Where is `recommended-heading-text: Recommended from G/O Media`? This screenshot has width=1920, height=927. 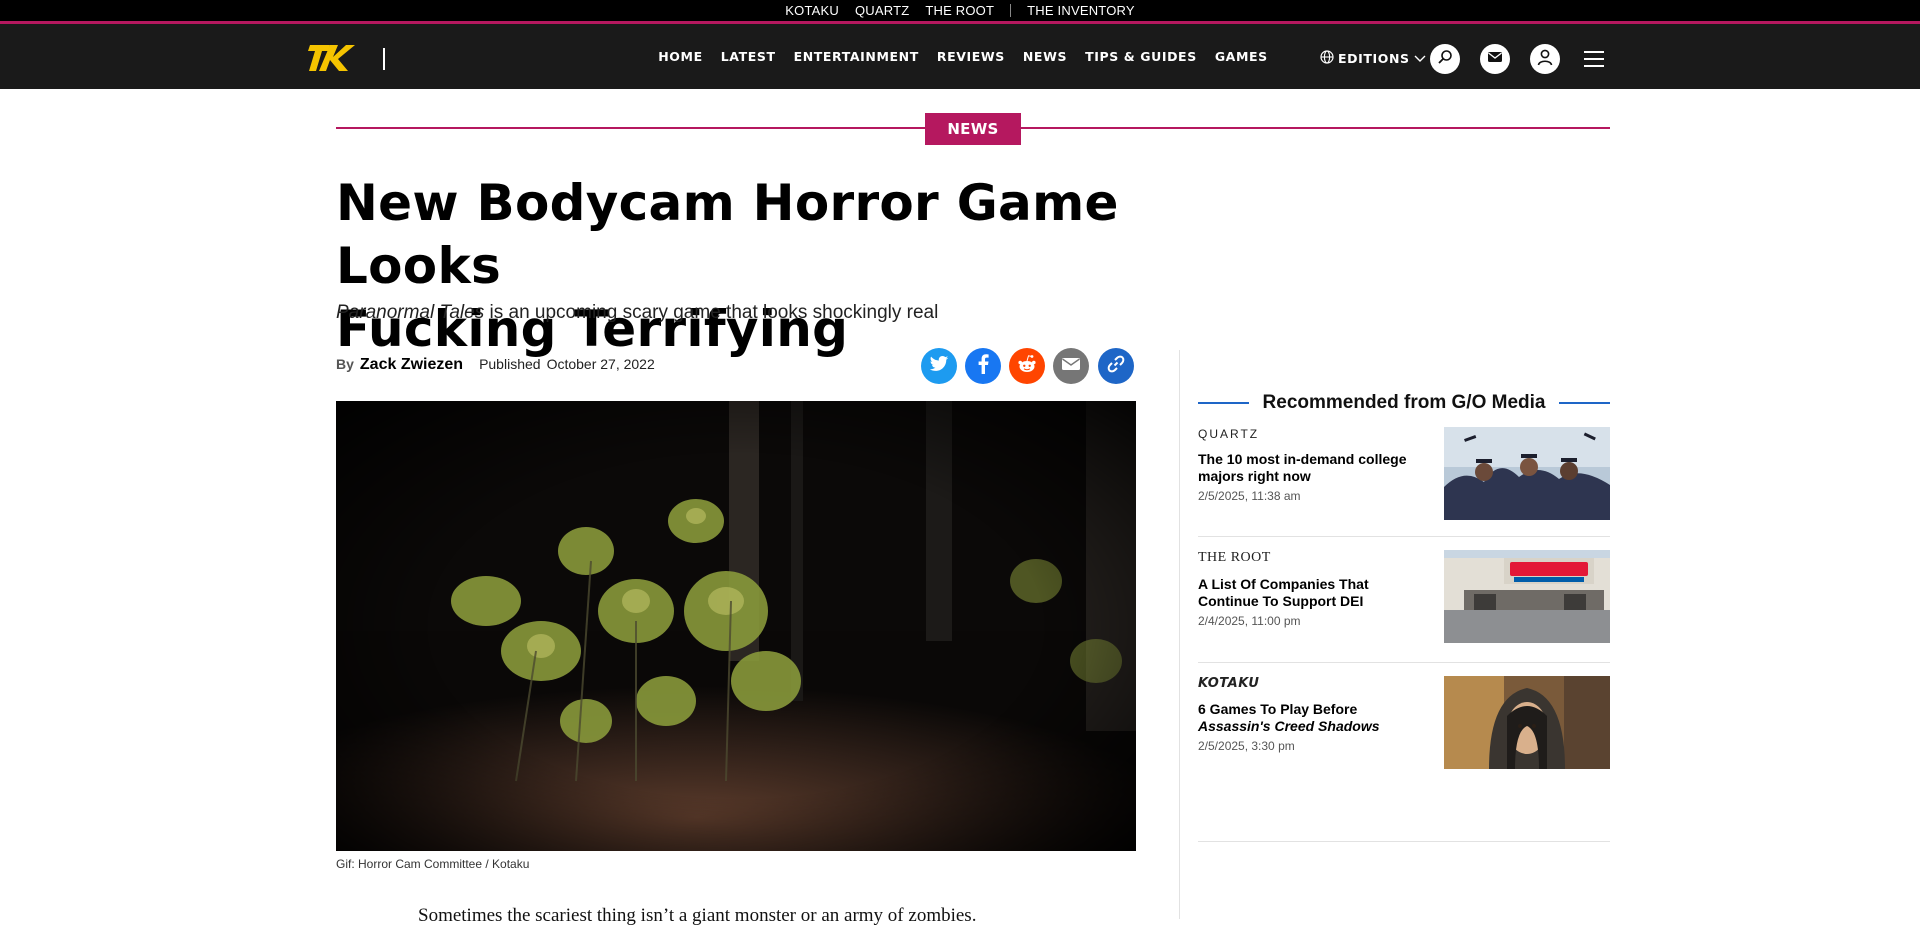
recommended-heading-text: Recommended from G/O Media is located at coordinates (1404, 402).